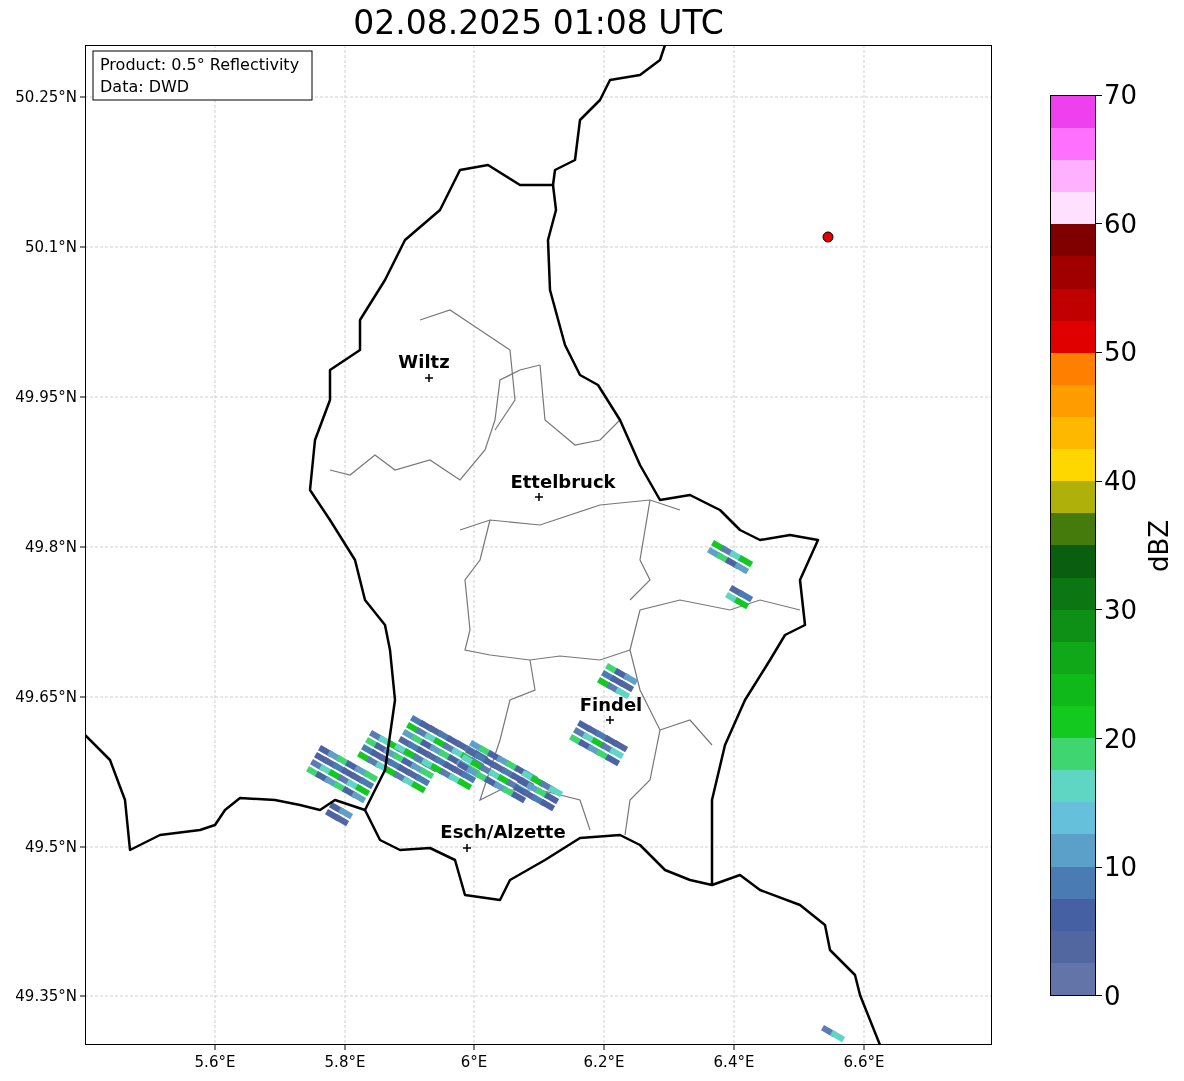 The height and width of the screenshot is (1081, 1184). I want to click on axis-tick-label: 6.6°E, so click(864, 1062).